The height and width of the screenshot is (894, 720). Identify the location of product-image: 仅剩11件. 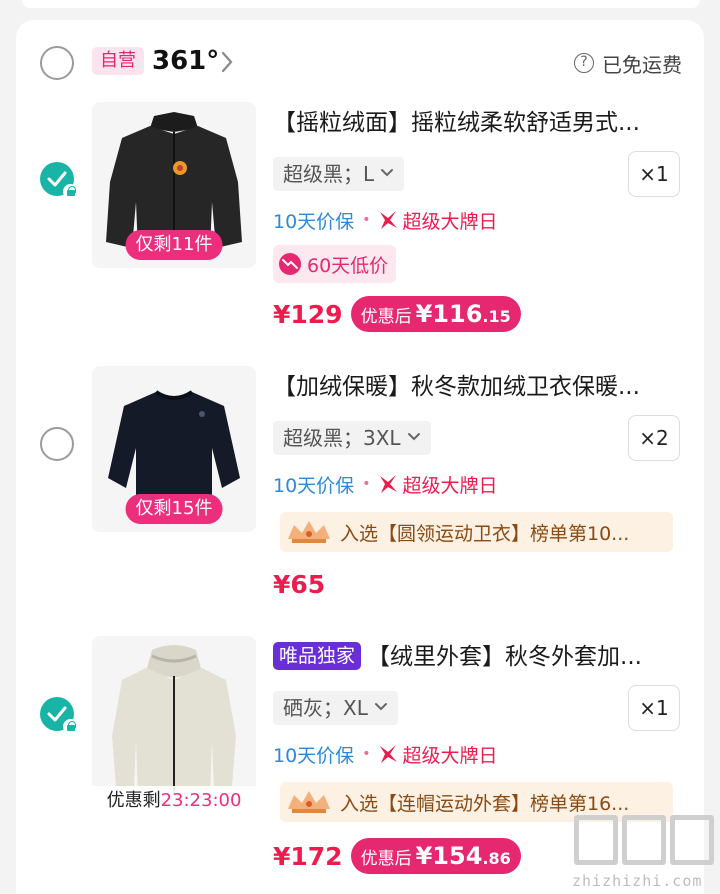
(174, 185).